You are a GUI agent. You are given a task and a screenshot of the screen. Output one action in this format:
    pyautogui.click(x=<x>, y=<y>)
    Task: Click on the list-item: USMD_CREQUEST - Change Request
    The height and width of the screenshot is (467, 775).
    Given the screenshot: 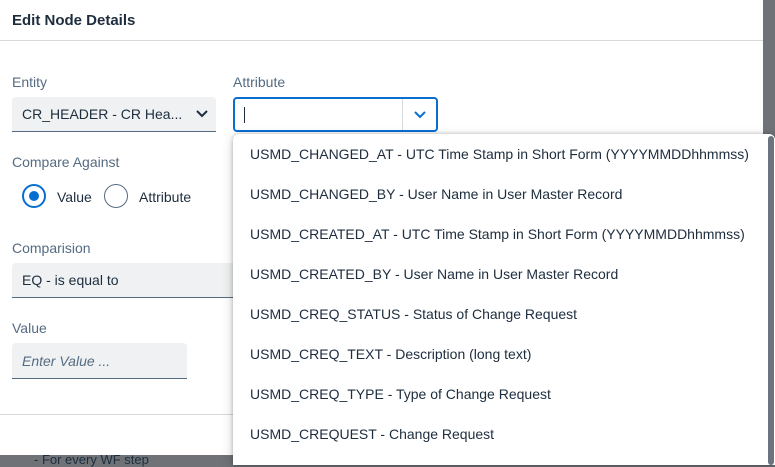 What is the action you would take?
    pyautogui.click(x=500, y=434)
    